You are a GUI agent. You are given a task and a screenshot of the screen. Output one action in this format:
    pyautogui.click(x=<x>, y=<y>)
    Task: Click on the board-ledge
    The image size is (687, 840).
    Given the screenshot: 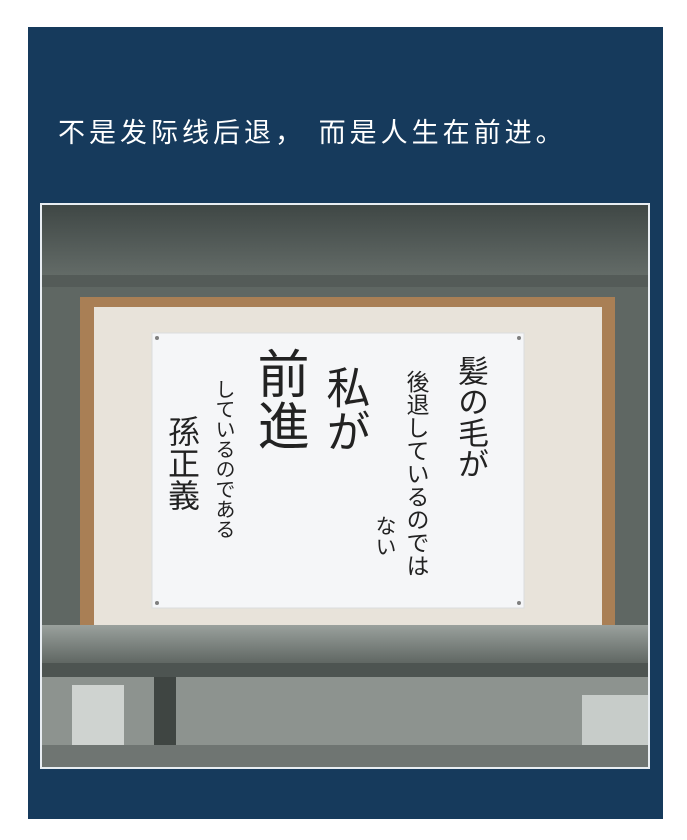 What is the action you would take?
    pyautogui.click(x=345, y=645)
    